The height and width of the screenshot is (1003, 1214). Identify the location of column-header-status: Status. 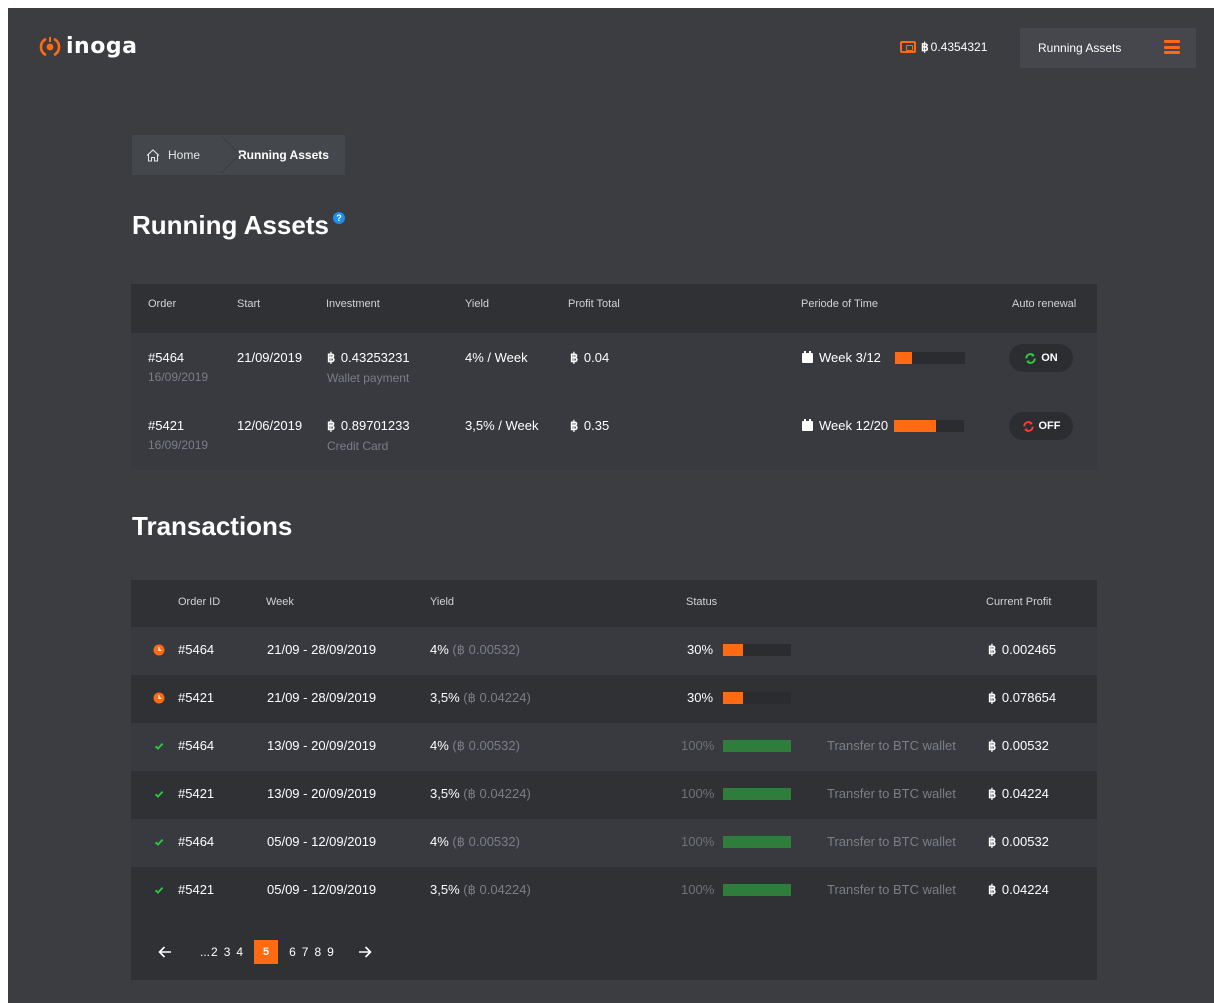
(702, 602).